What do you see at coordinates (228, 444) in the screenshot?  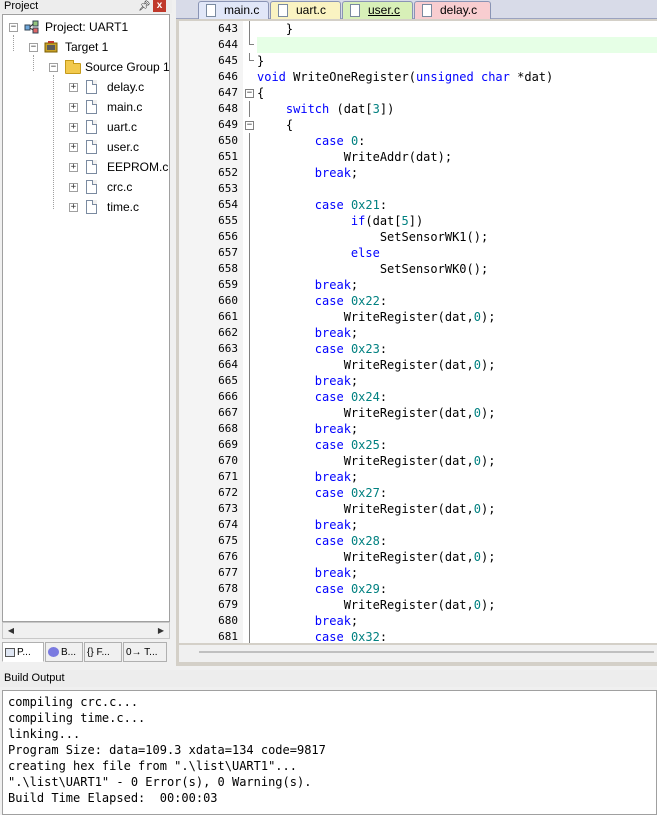 I see `line-number: 669` at bounding box center [228, 444].